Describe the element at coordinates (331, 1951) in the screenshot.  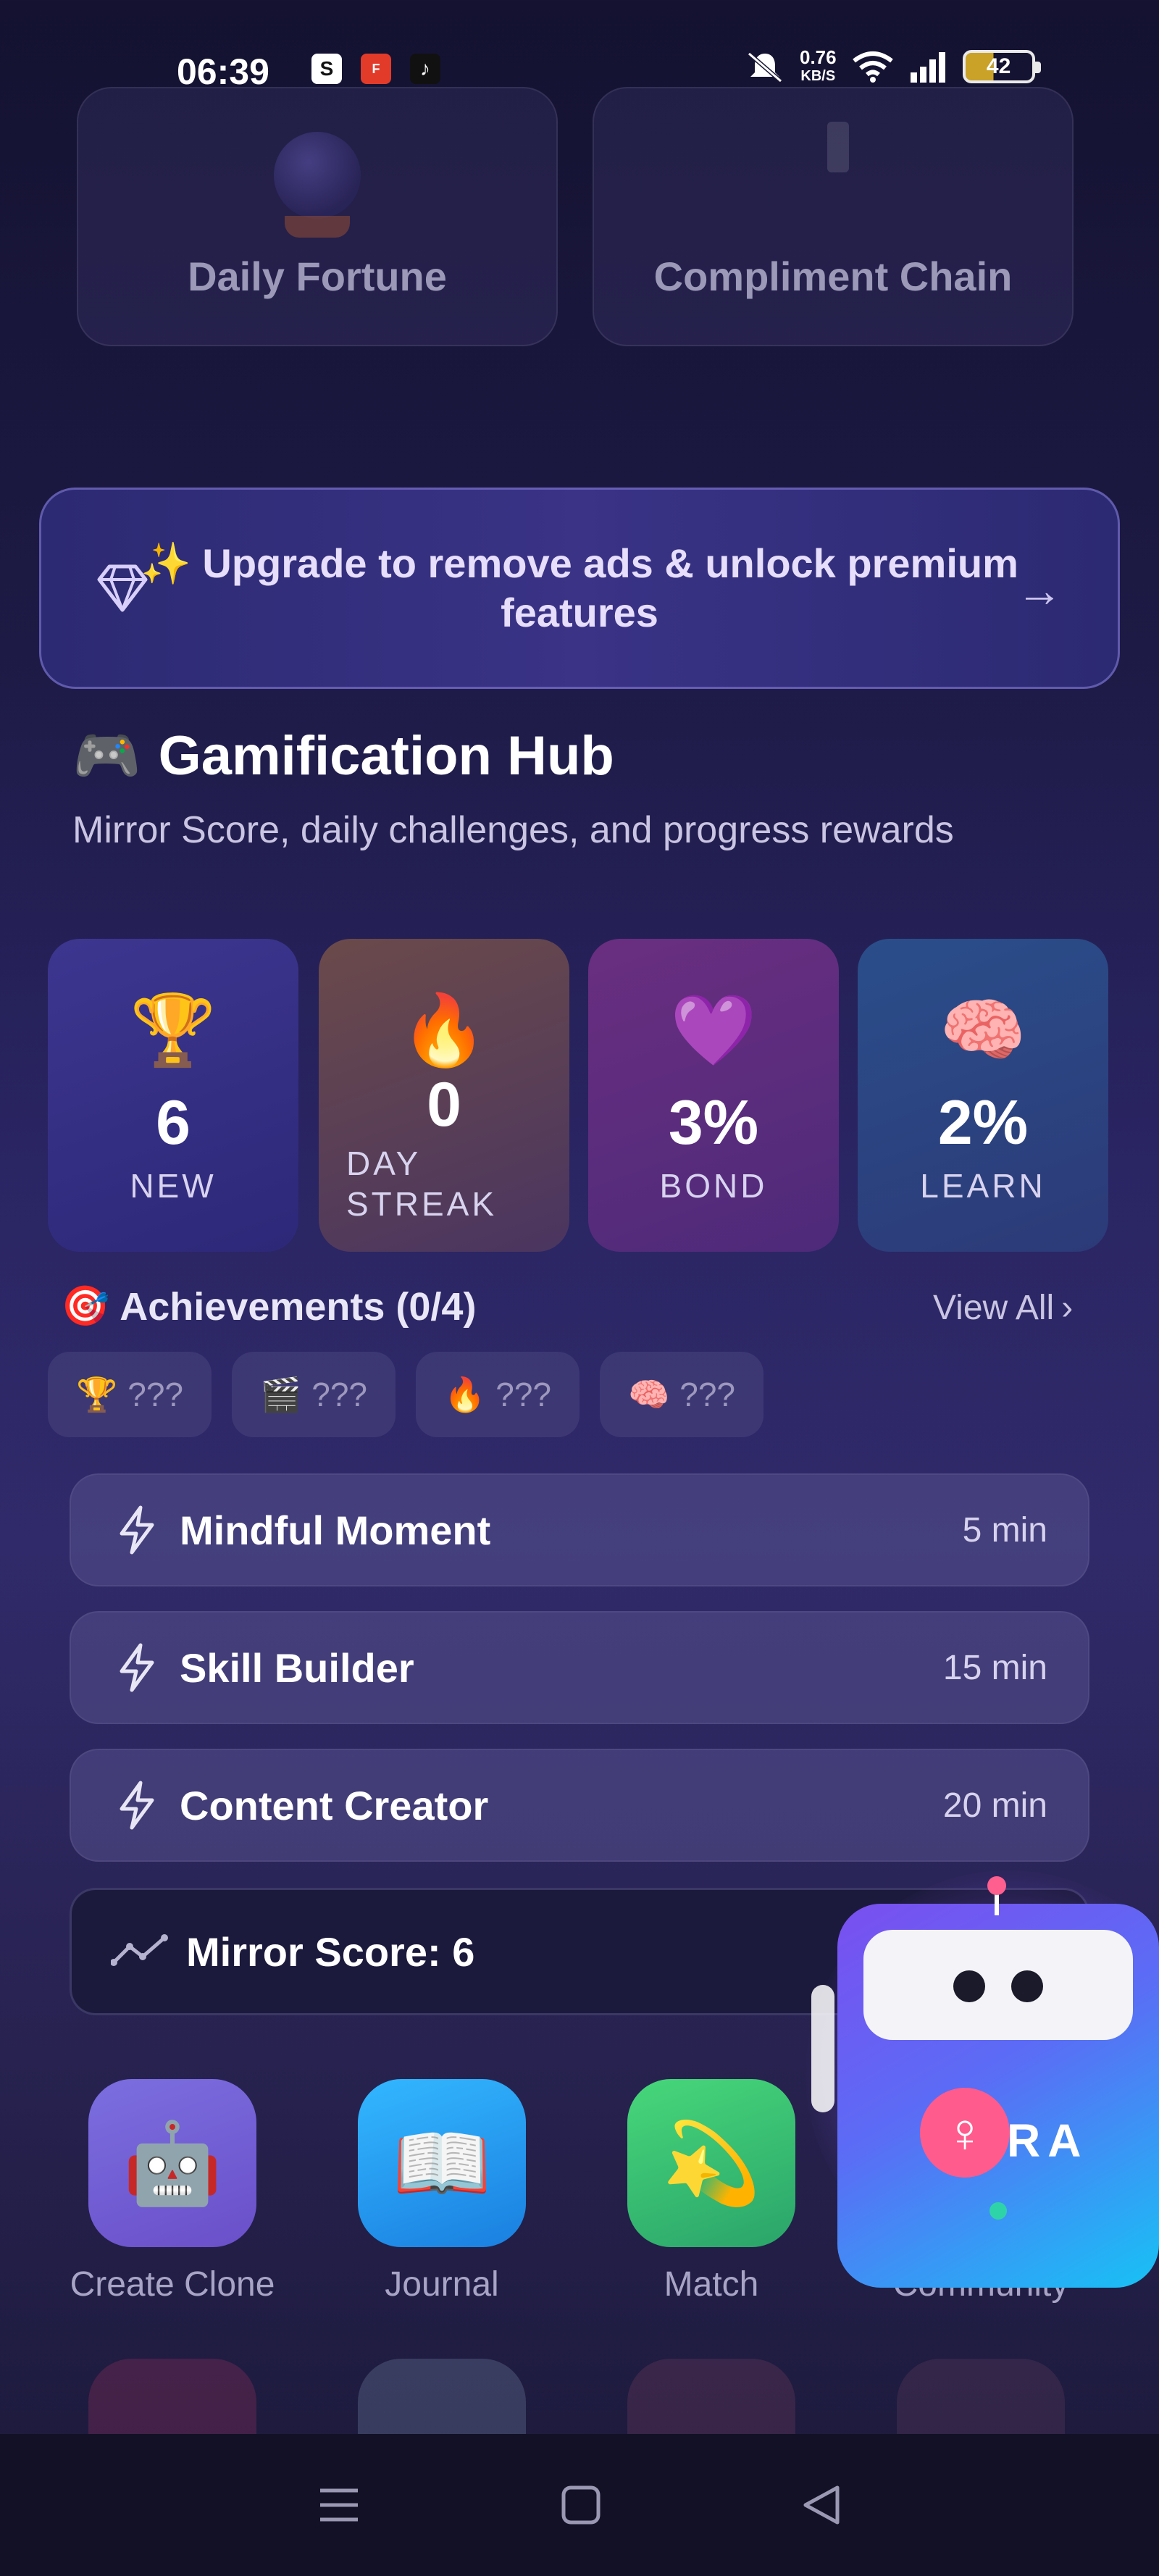
I see `mirror-score-label: Mirror Score: 6` at that location.